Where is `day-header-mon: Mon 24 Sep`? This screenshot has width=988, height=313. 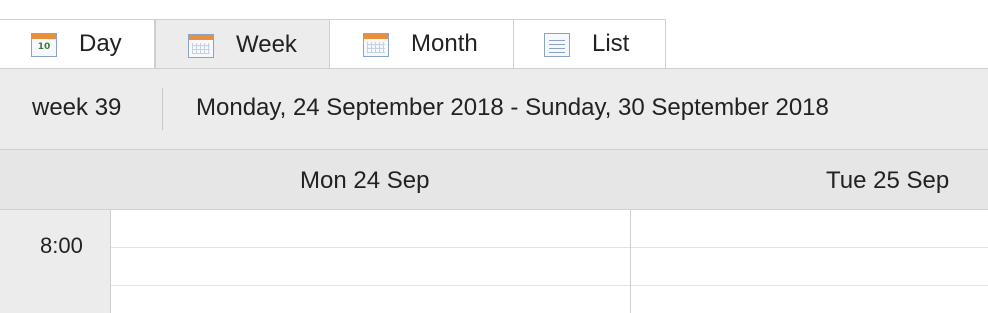 day-header-mon: Mon 24 Sep is located at coordinates (364, 181).